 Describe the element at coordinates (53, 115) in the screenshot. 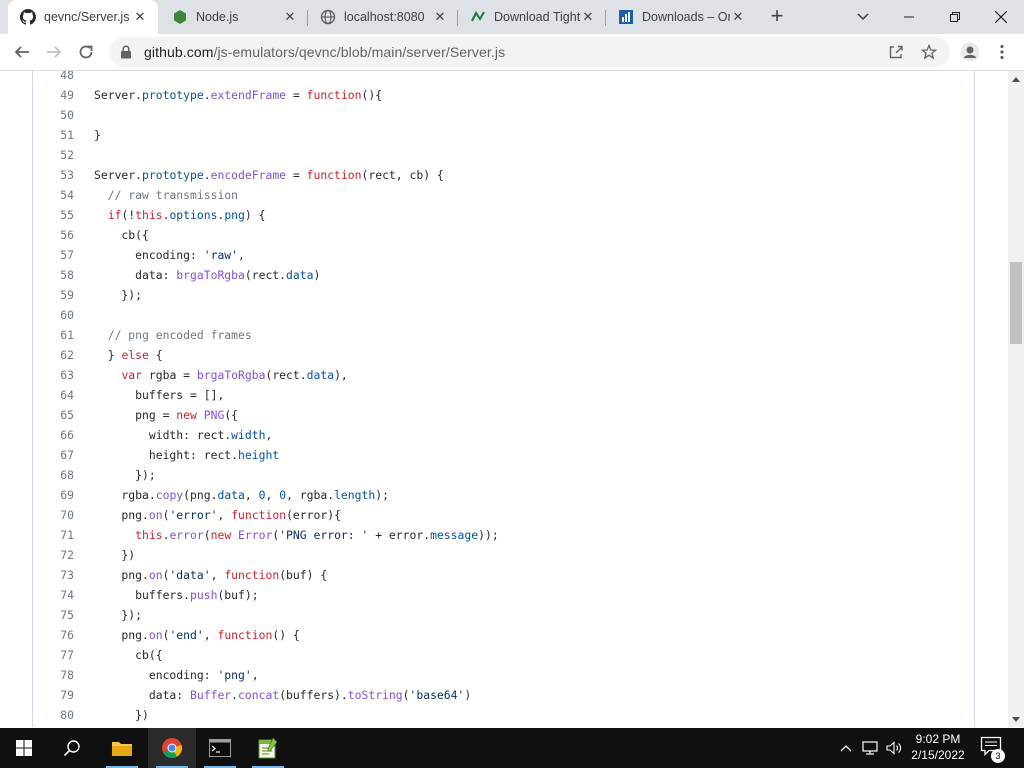

I see `line-number: 50` at that location.